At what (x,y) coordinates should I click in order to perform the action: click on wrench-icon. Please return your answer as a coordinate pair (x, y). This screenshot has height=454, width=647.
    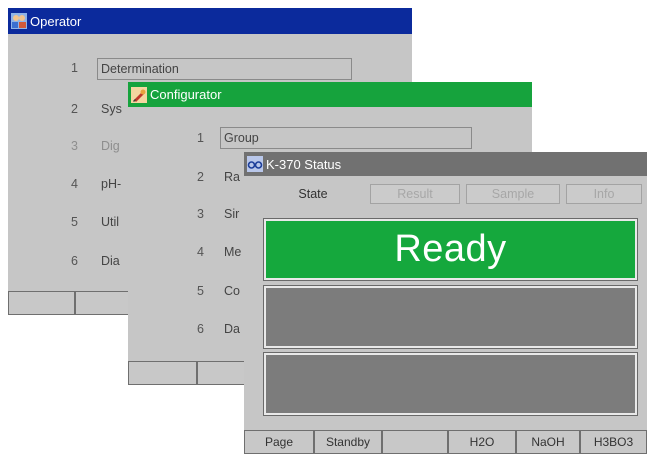
    Looking at the image, I should click on (139, 94).